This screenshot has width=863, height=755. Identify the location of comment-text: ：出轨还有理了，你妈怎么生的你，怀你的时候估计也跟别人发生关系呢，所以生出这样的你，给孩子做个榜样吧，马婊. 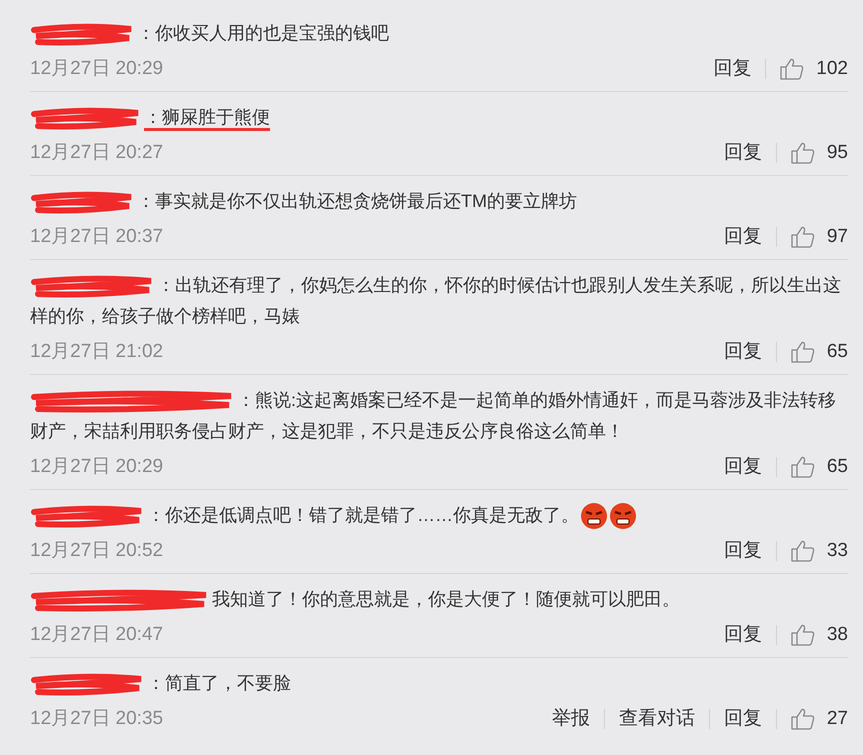
(435, 300).